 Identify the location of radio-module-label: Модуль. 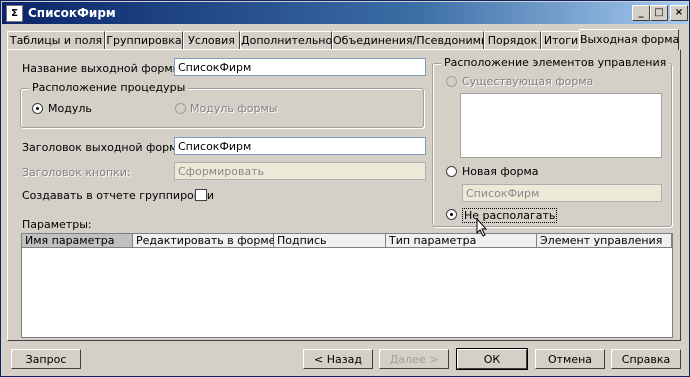
(70, 108).